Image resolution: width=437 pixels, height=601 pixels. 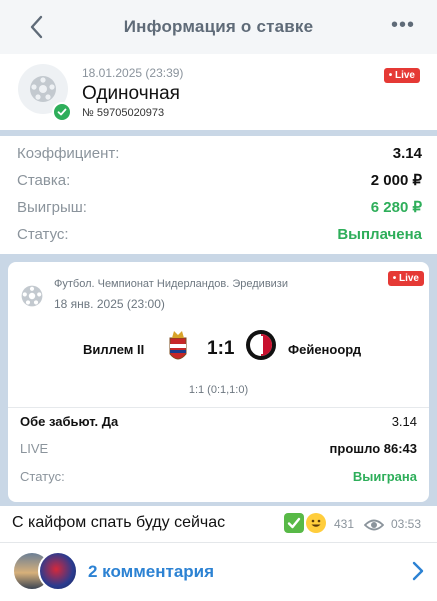 I want to click on coefficient-label: Коэффициент:, so click(x=68, y=153).